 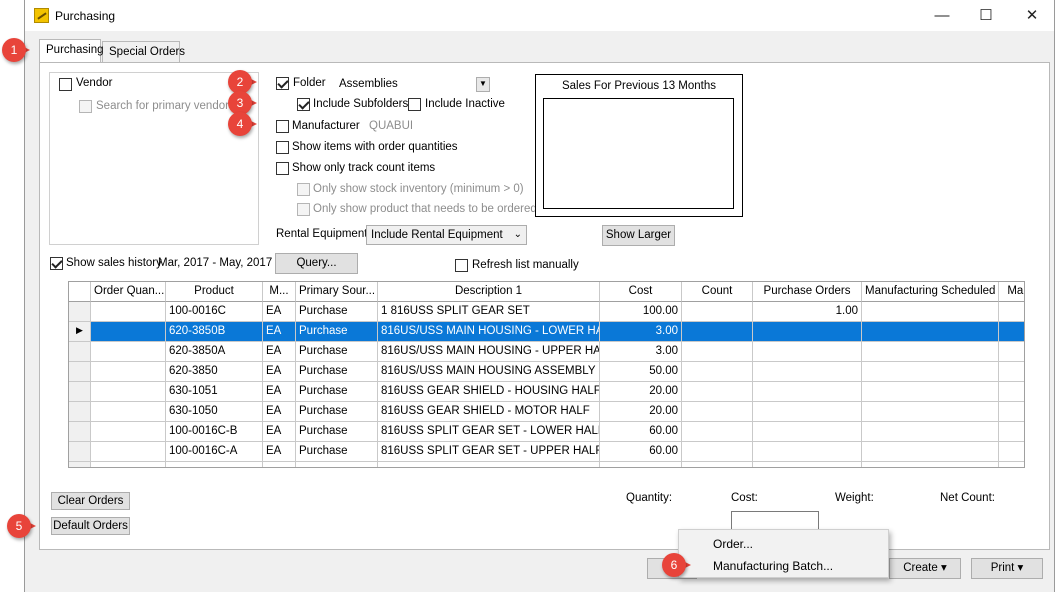 I want to click on column-header-count: Count, so click(x=717, y=292).